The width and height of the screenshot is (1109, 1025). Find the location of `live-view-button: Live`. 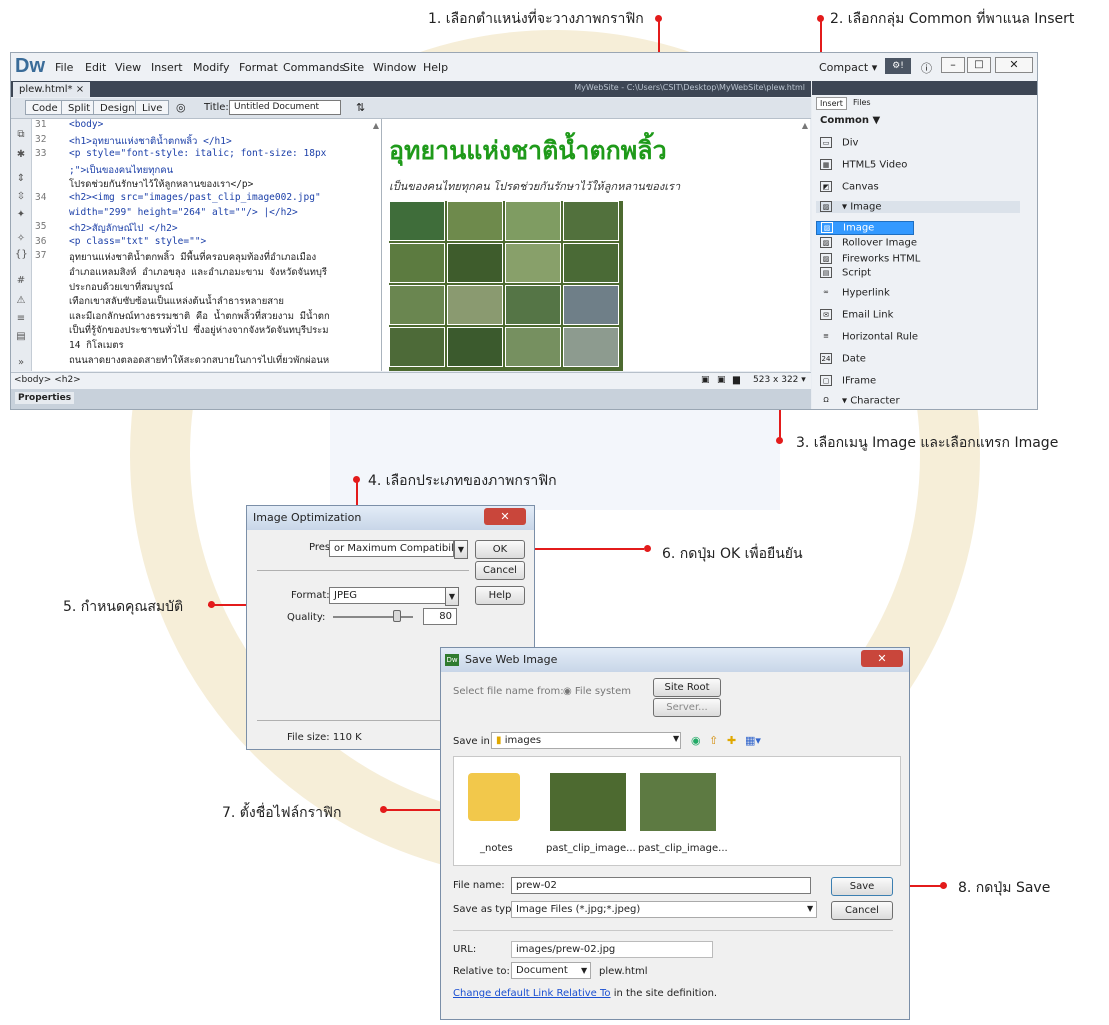

live-view-button: Live is located at coordinates (152, 107).